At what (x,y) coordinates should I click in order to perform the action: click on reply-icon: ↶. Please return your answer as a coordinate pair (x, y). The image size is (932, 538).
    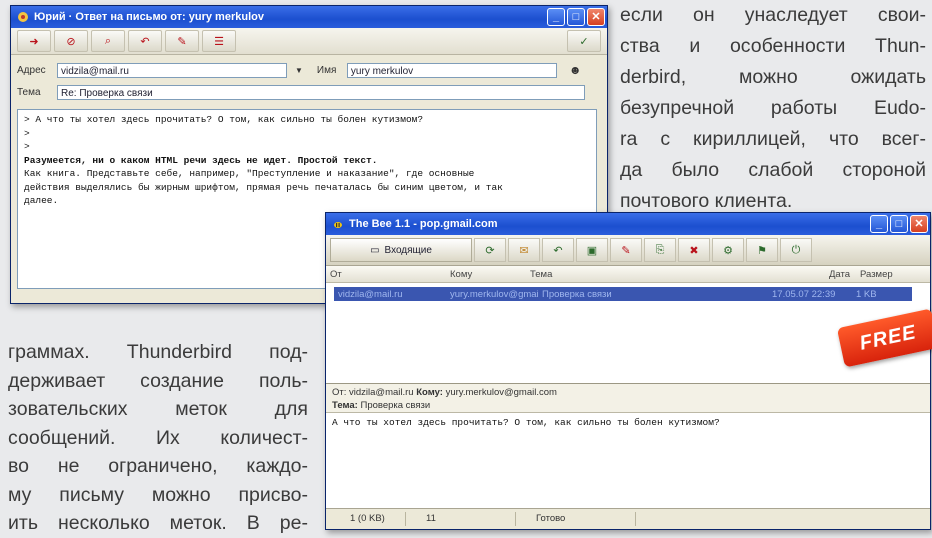
    Looking at the image, I should click on (558, 250).